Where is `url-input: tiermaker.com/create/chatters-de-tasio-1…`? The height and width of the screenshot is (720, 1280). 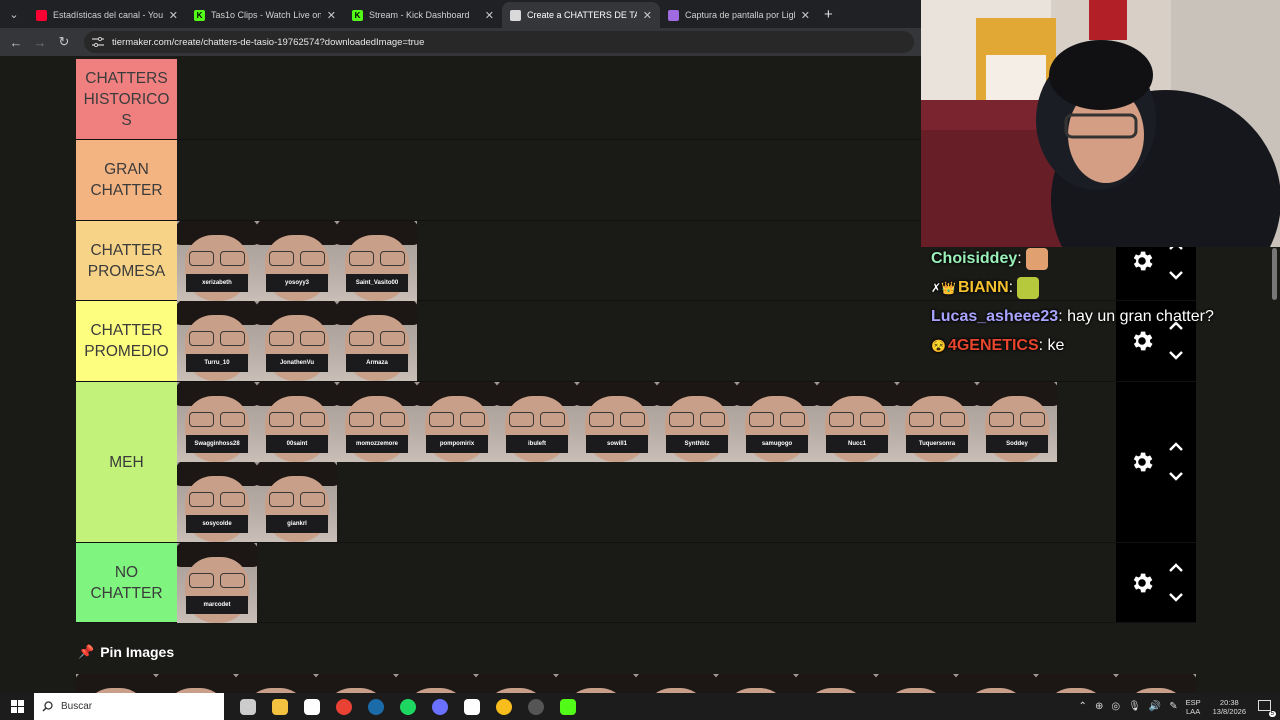
url-input: tiermaker.com/create/chatters-de-tasio-1… is located at coordinates (499, 42).